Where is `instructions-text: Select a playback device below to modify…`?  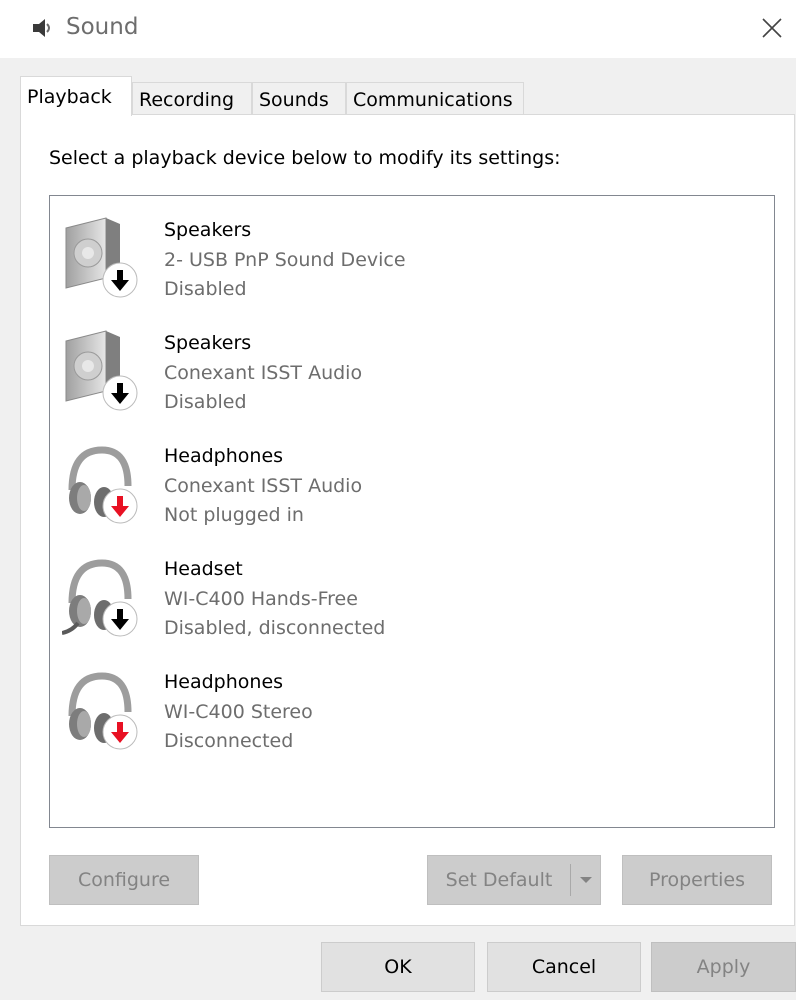
instructions-text: Select a playback device below to modify… is located at coordinates (305, 158).